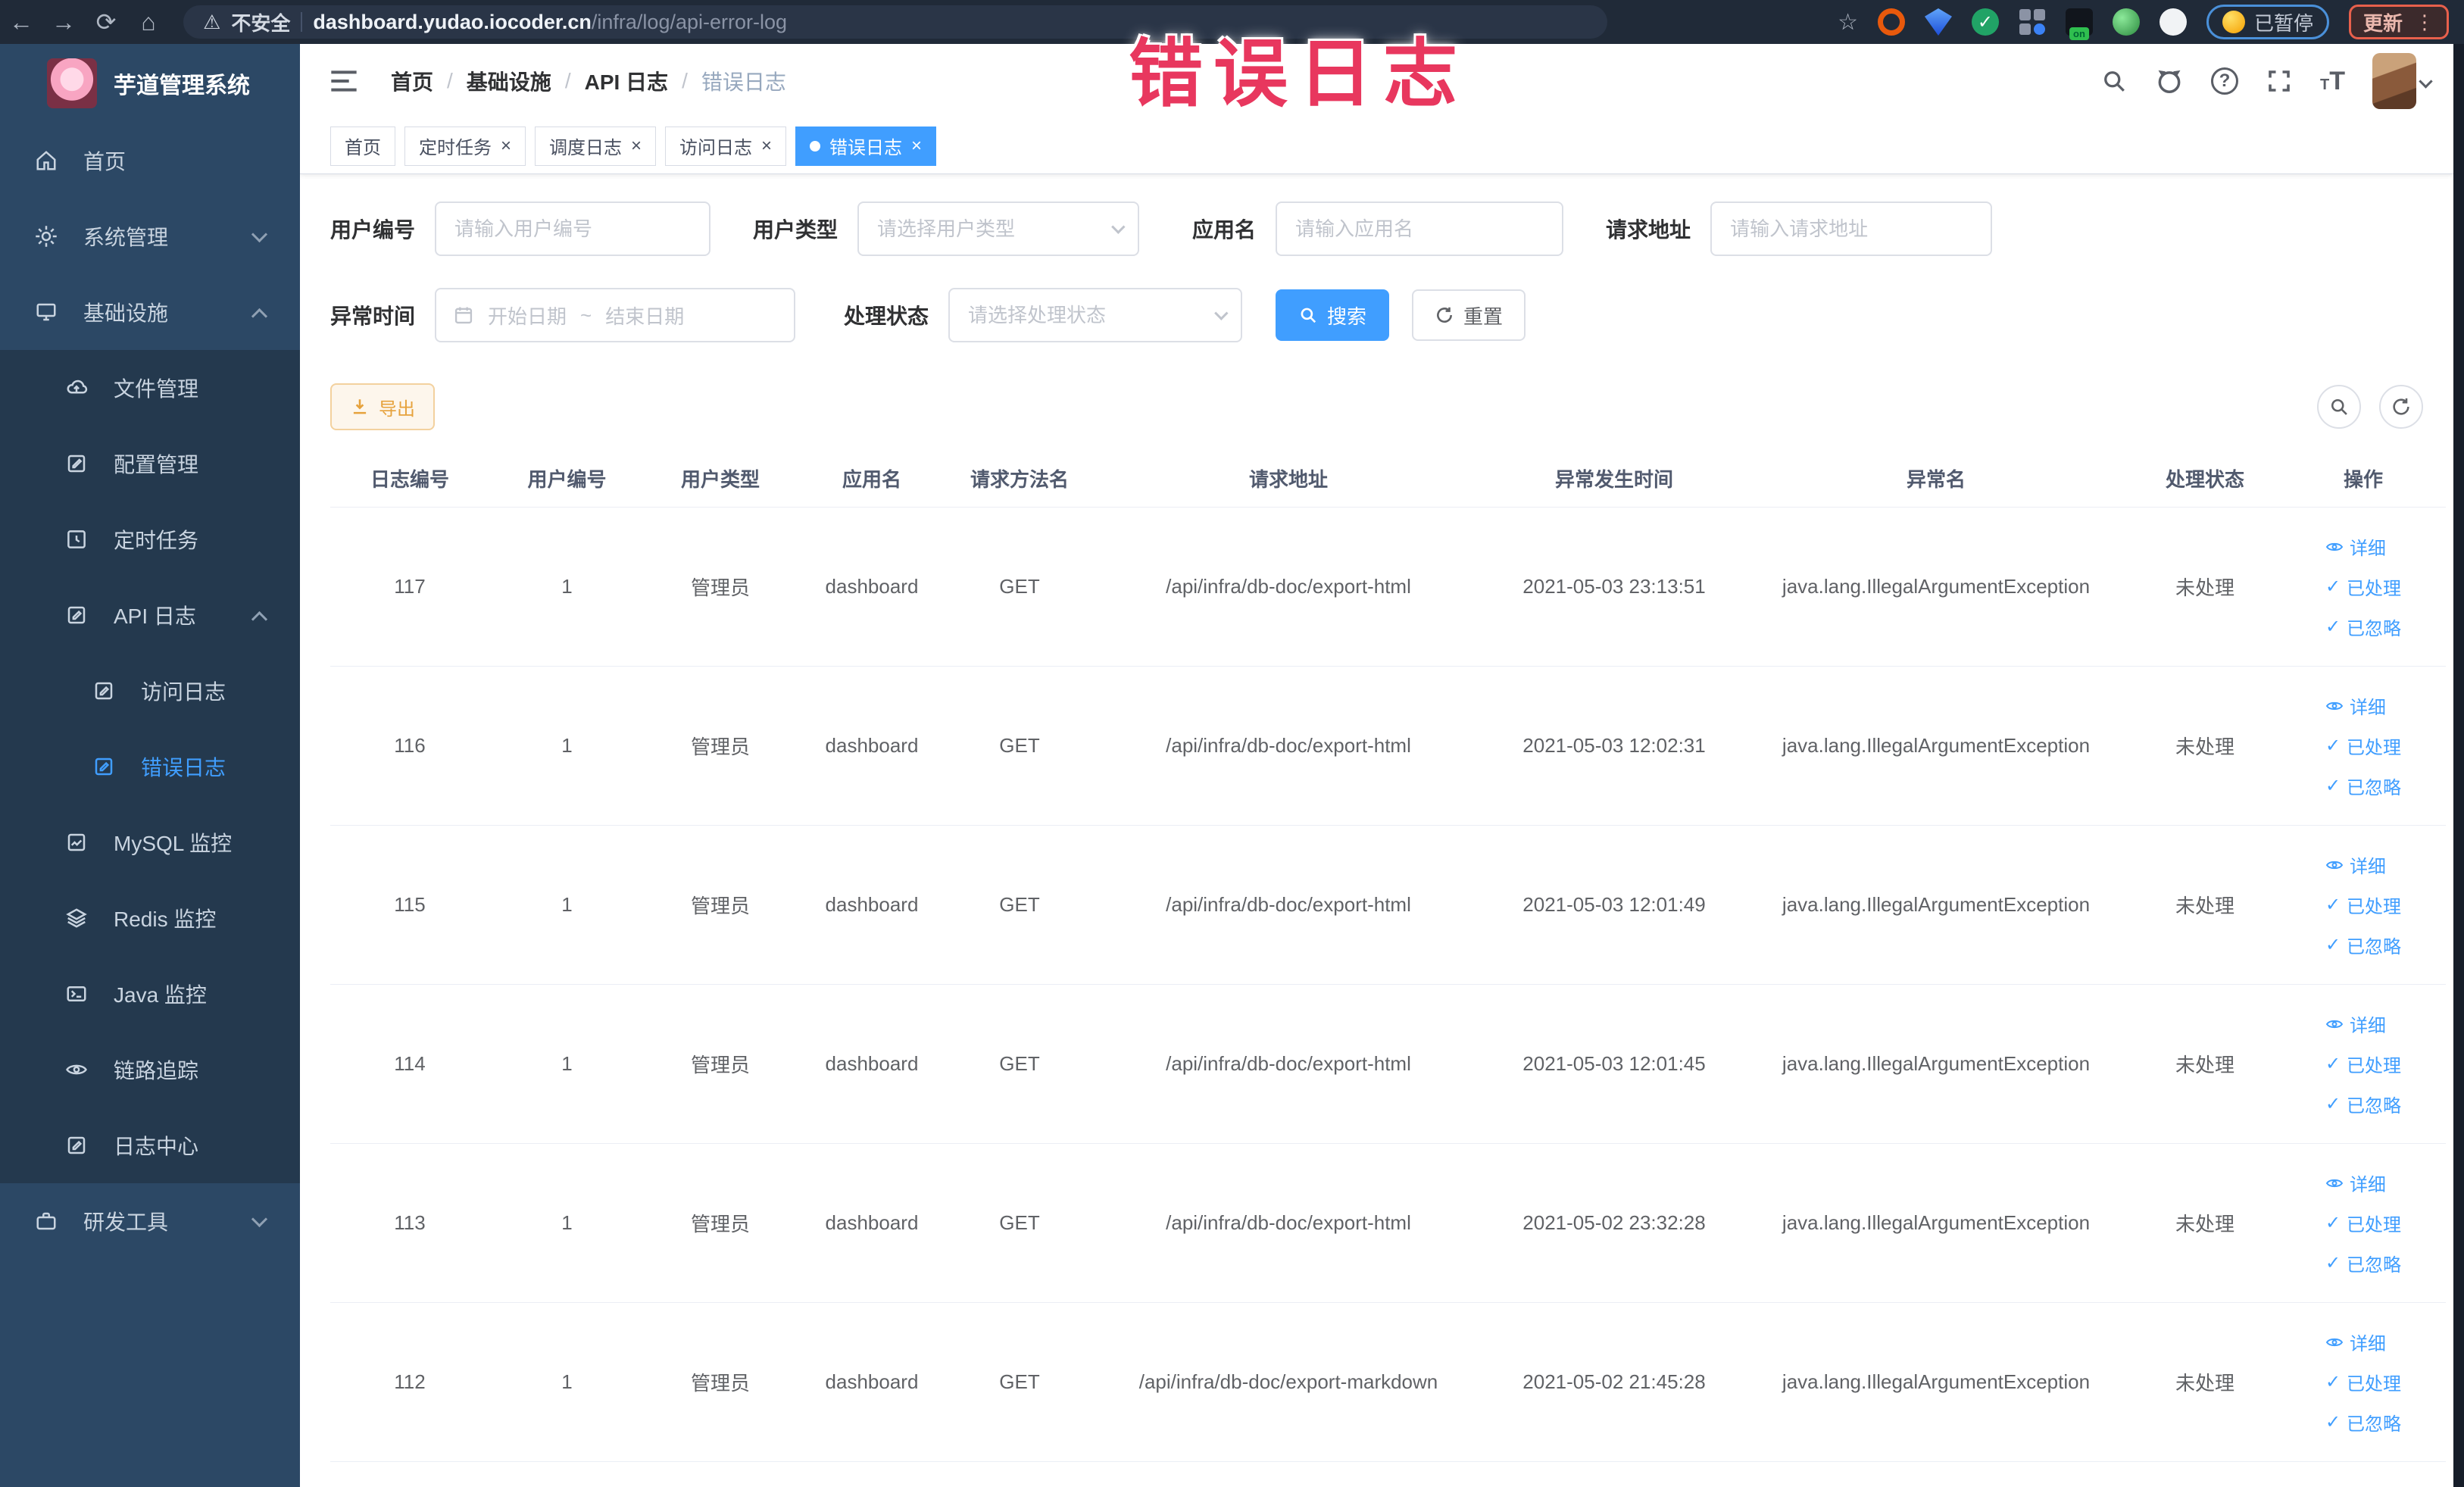 The image size is (2464, 1487). Describe the element at coordinates (150, 842) in the screenshot. I see `sidebar-item-mysql: MySQL 监控` at that location.